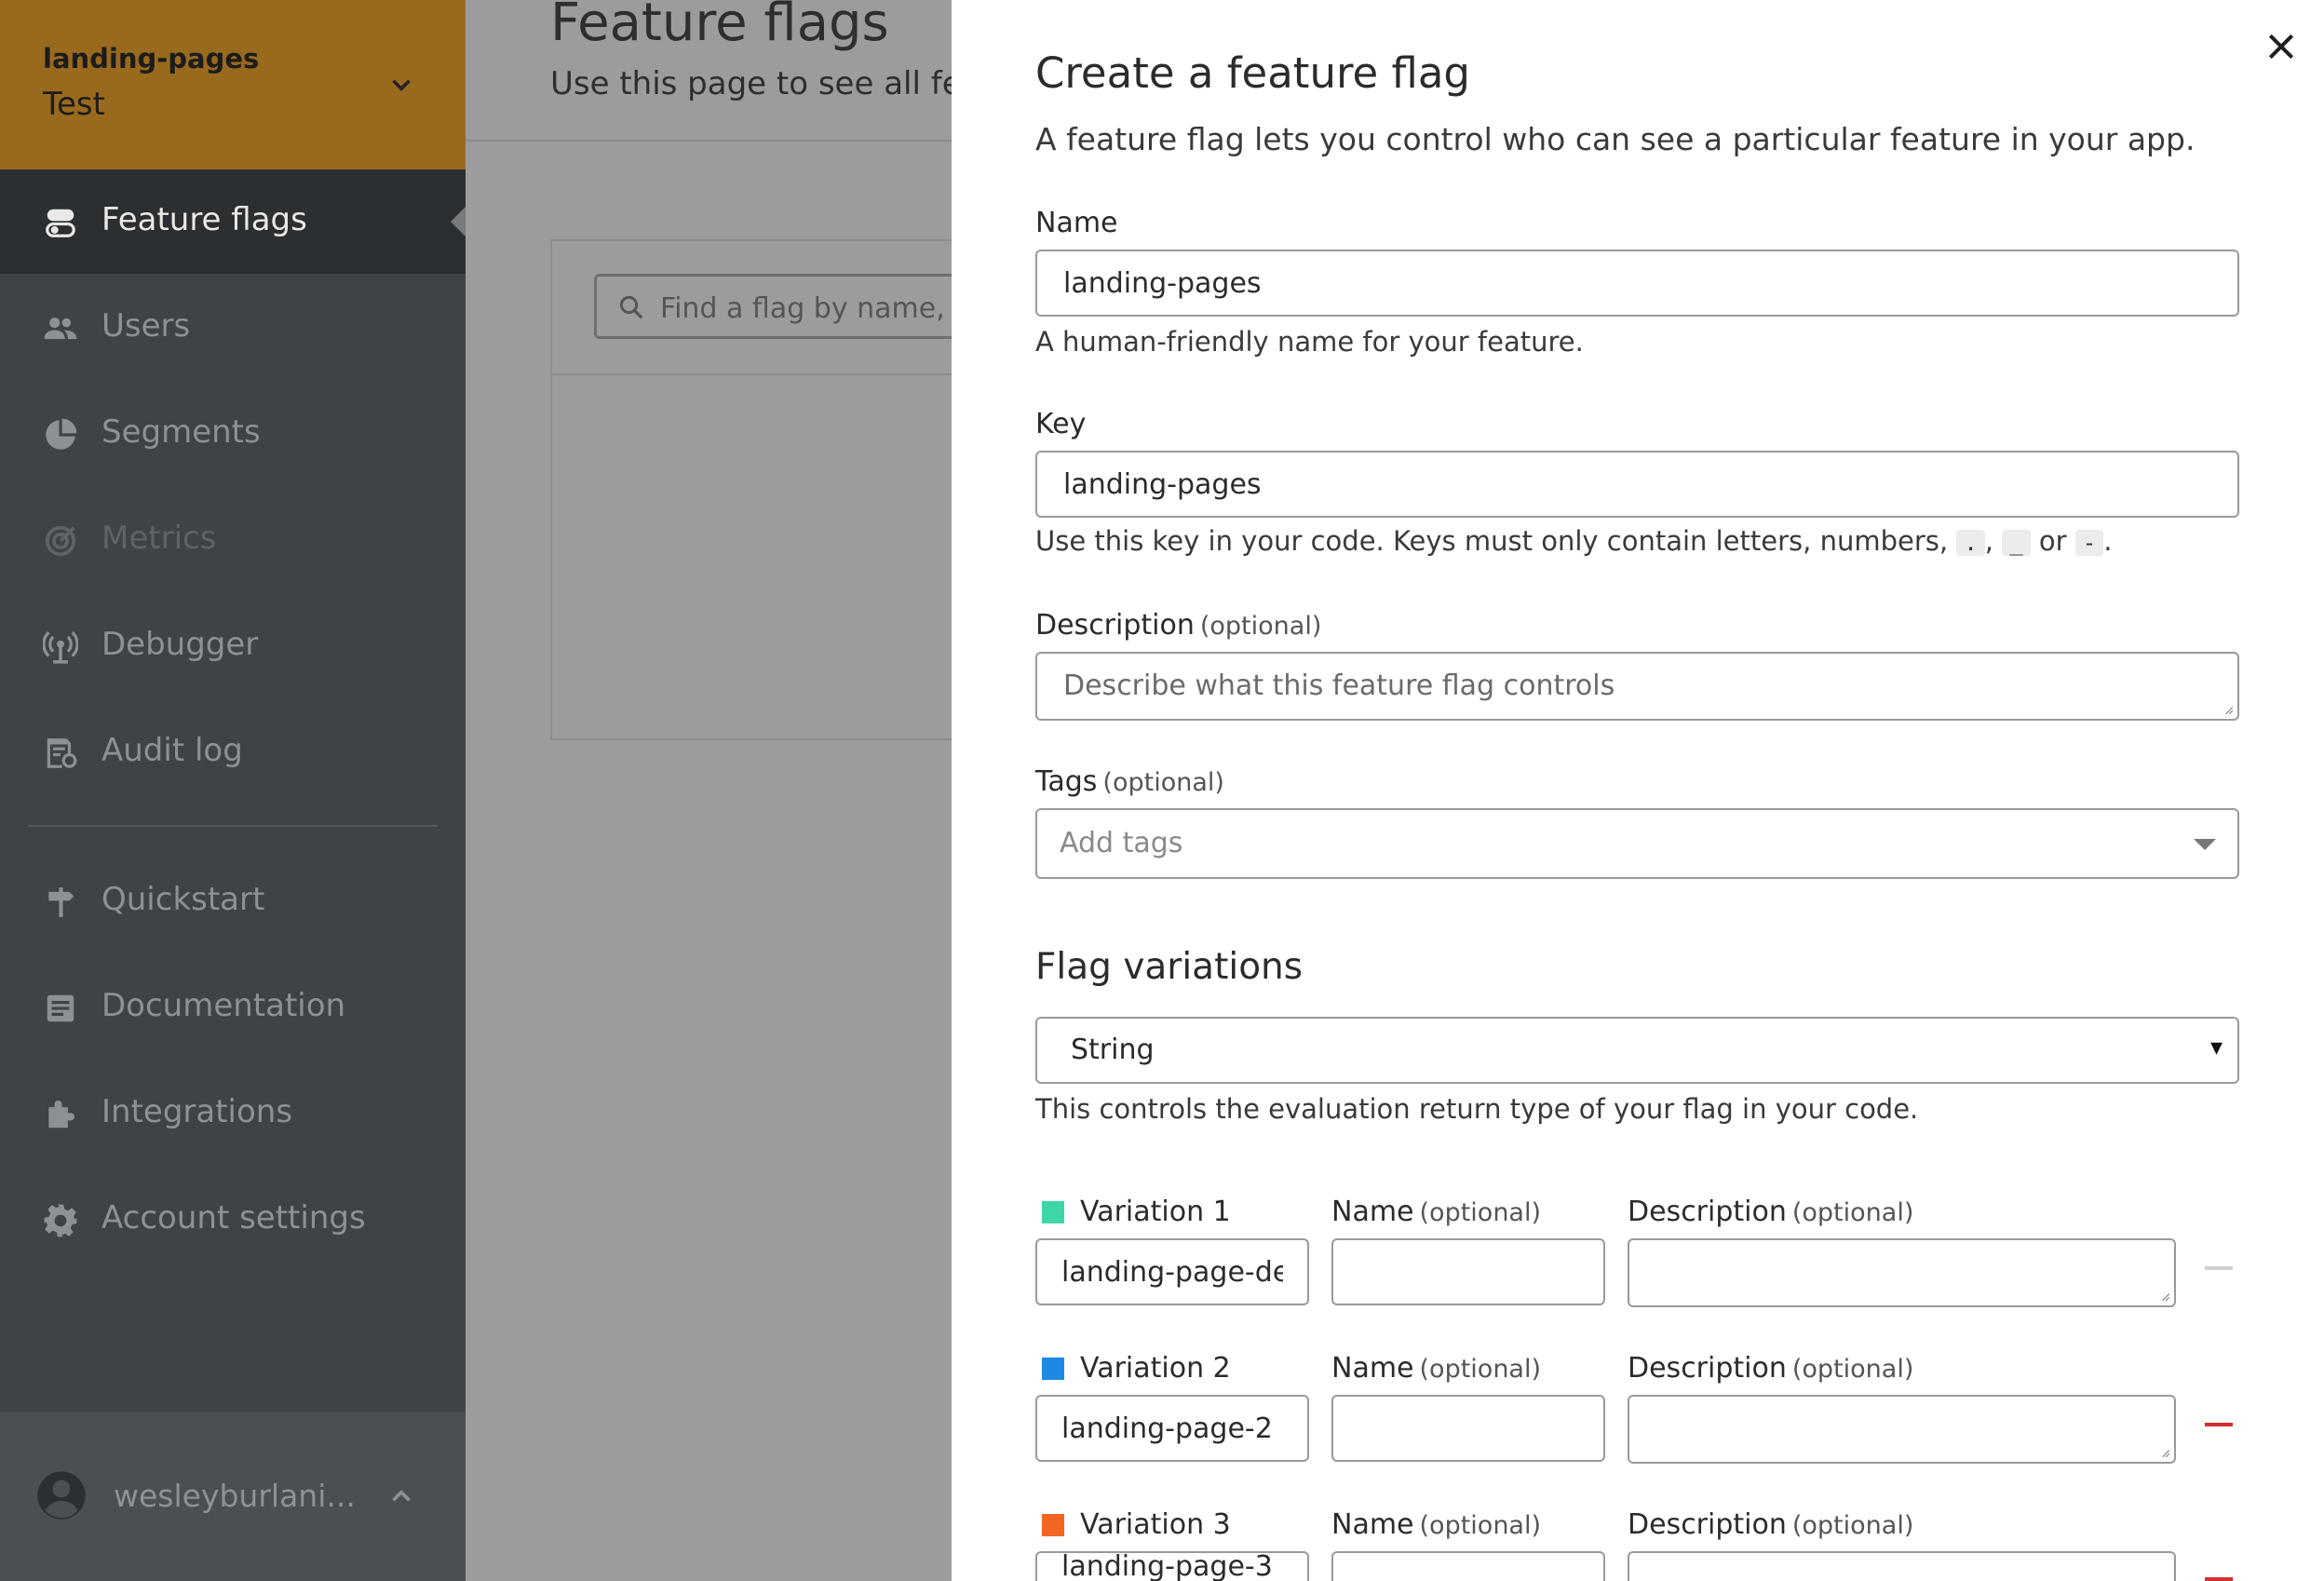 This screenshot has width=2324, height=1581. Describe the element at coordinates (233, 328) in the screenshot. I see `nav-item-users: Users` at that location.